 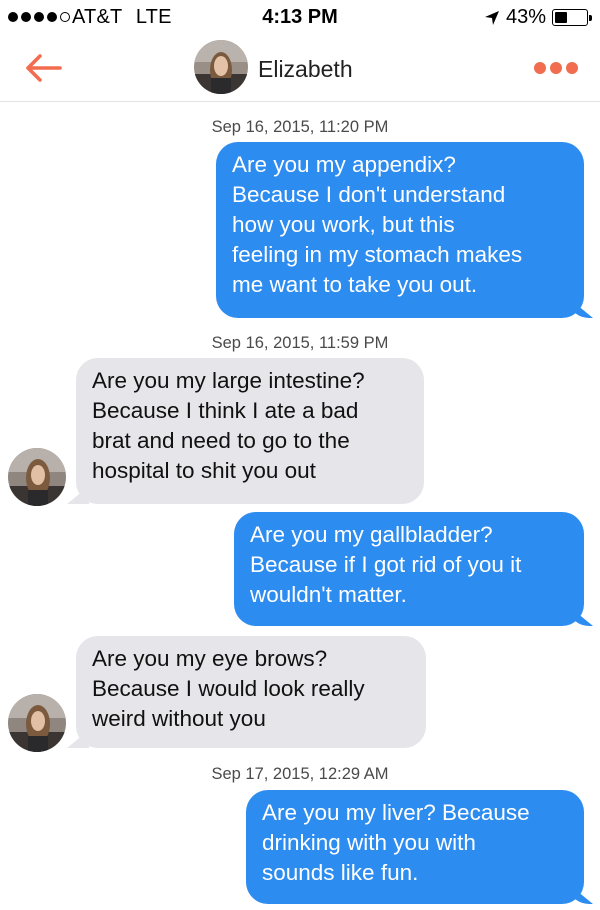 What do you see at coordinates (396, 812) in the screenshot?
I see `message-line: Are you my liver? Because` at bounding box center [396, 812].